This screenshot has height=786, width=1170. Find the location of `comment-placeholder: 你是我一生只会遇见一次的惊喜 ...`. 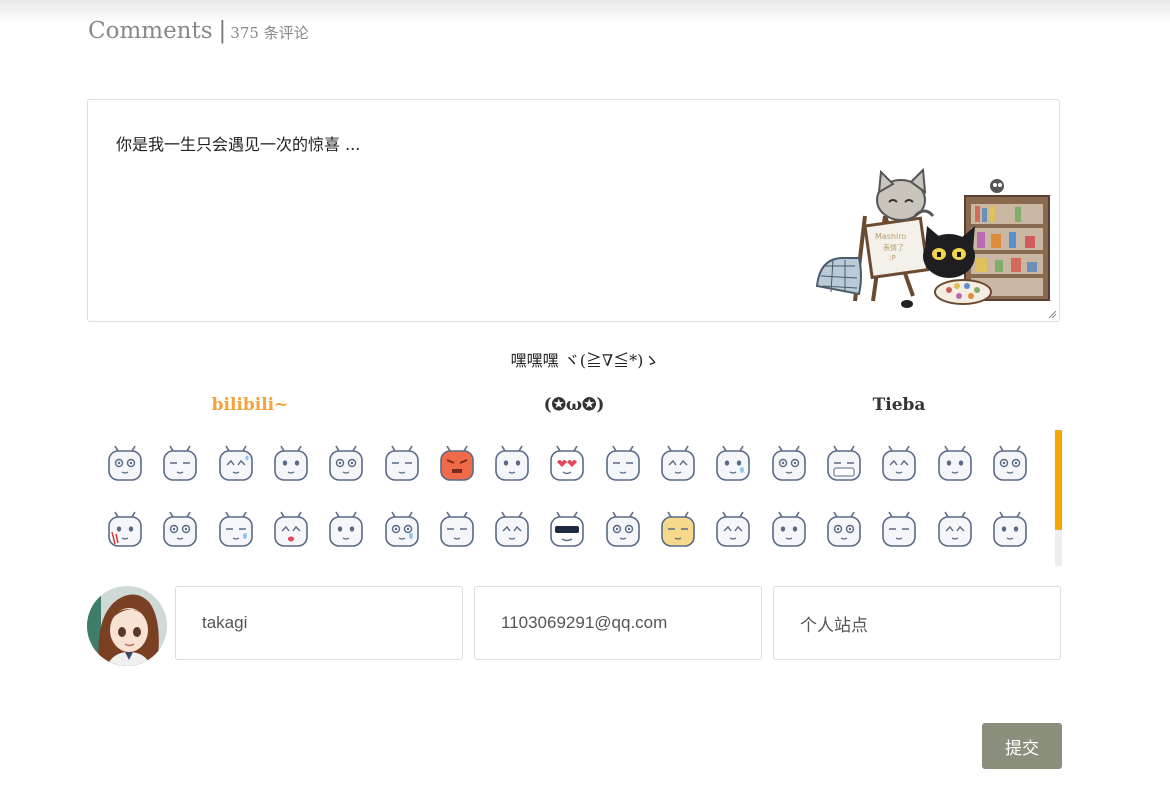

comment-placeholder: 你是我一生只会遇见一次的惊喜 ... is located at coordinates (238, 144).